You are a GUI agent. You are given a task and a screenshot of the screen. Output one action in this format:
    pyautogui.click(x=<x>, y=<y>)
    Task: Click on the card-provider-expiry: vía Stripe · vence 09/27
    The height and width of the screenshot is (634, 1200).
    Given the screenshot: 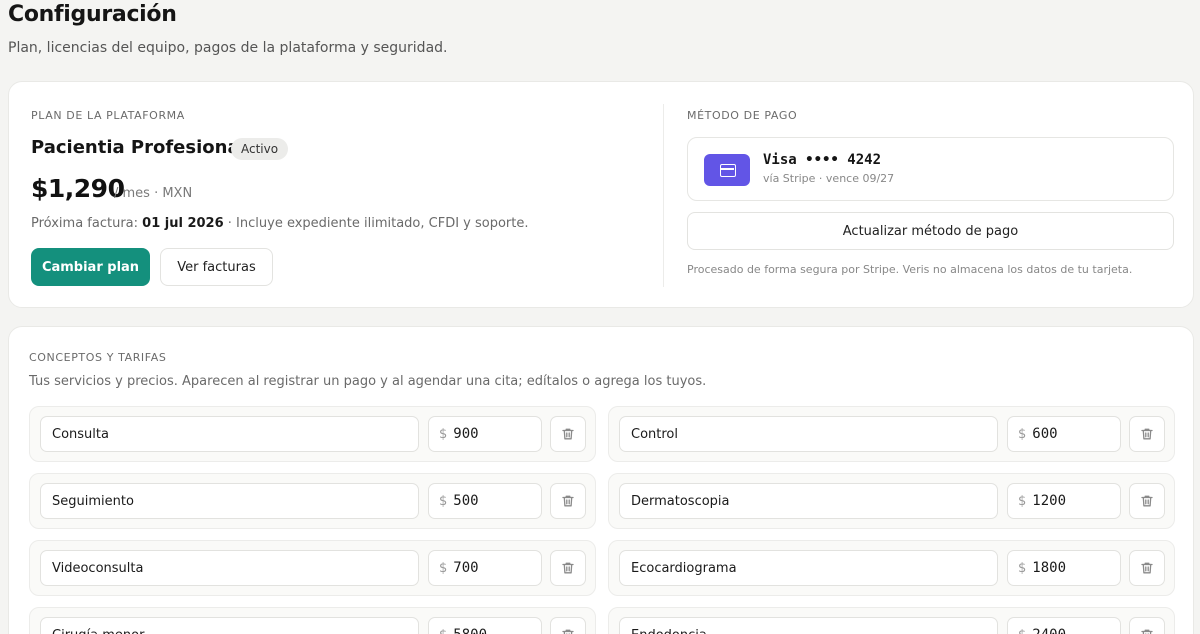 What is the action you would take?
    pyautogui.click(x=829, y=178)
    